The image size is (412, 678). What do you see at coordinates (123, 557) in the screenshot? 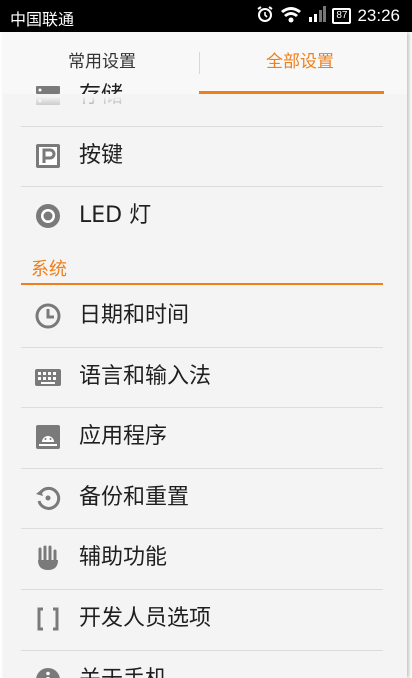
I see `list-item-label: 辅助功能` at bounding box center [123, 557].